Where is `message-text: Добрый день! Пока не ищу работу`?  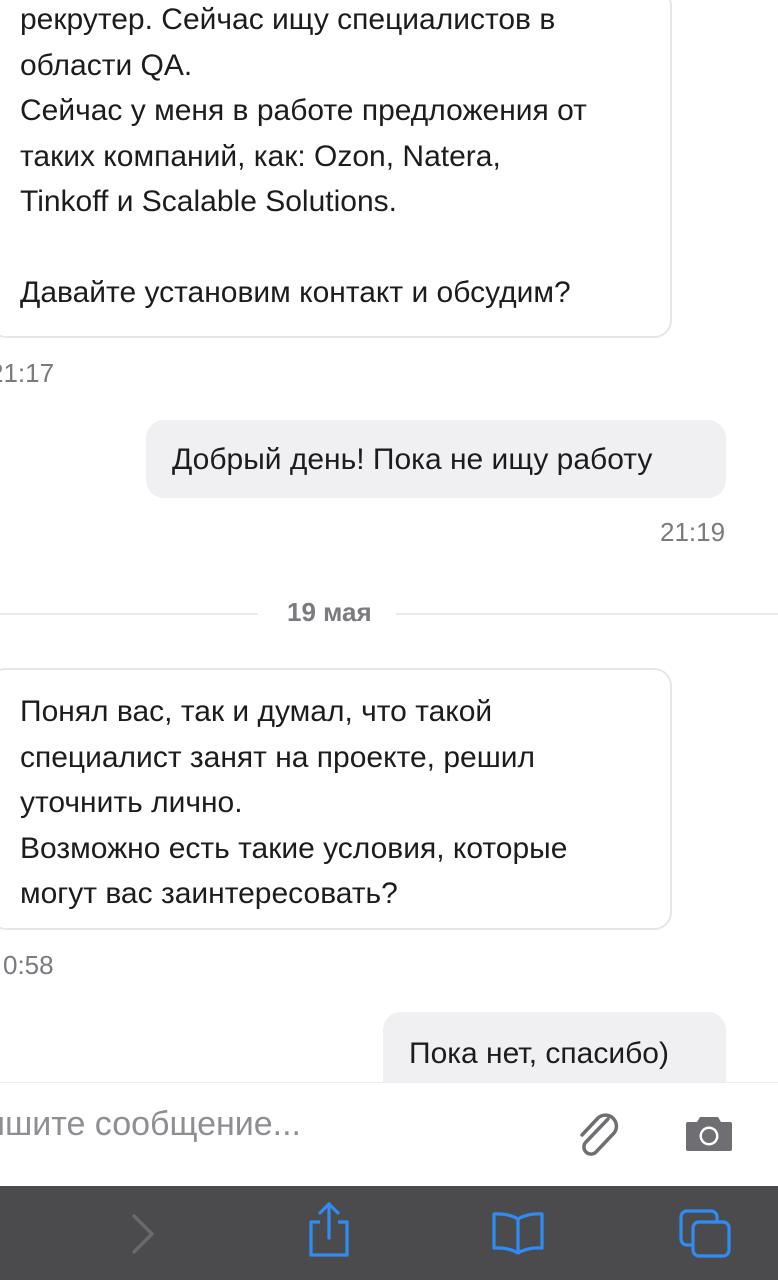
message-text: Добрый день! Пока не ищу работу is located at coordinates (412, 459).